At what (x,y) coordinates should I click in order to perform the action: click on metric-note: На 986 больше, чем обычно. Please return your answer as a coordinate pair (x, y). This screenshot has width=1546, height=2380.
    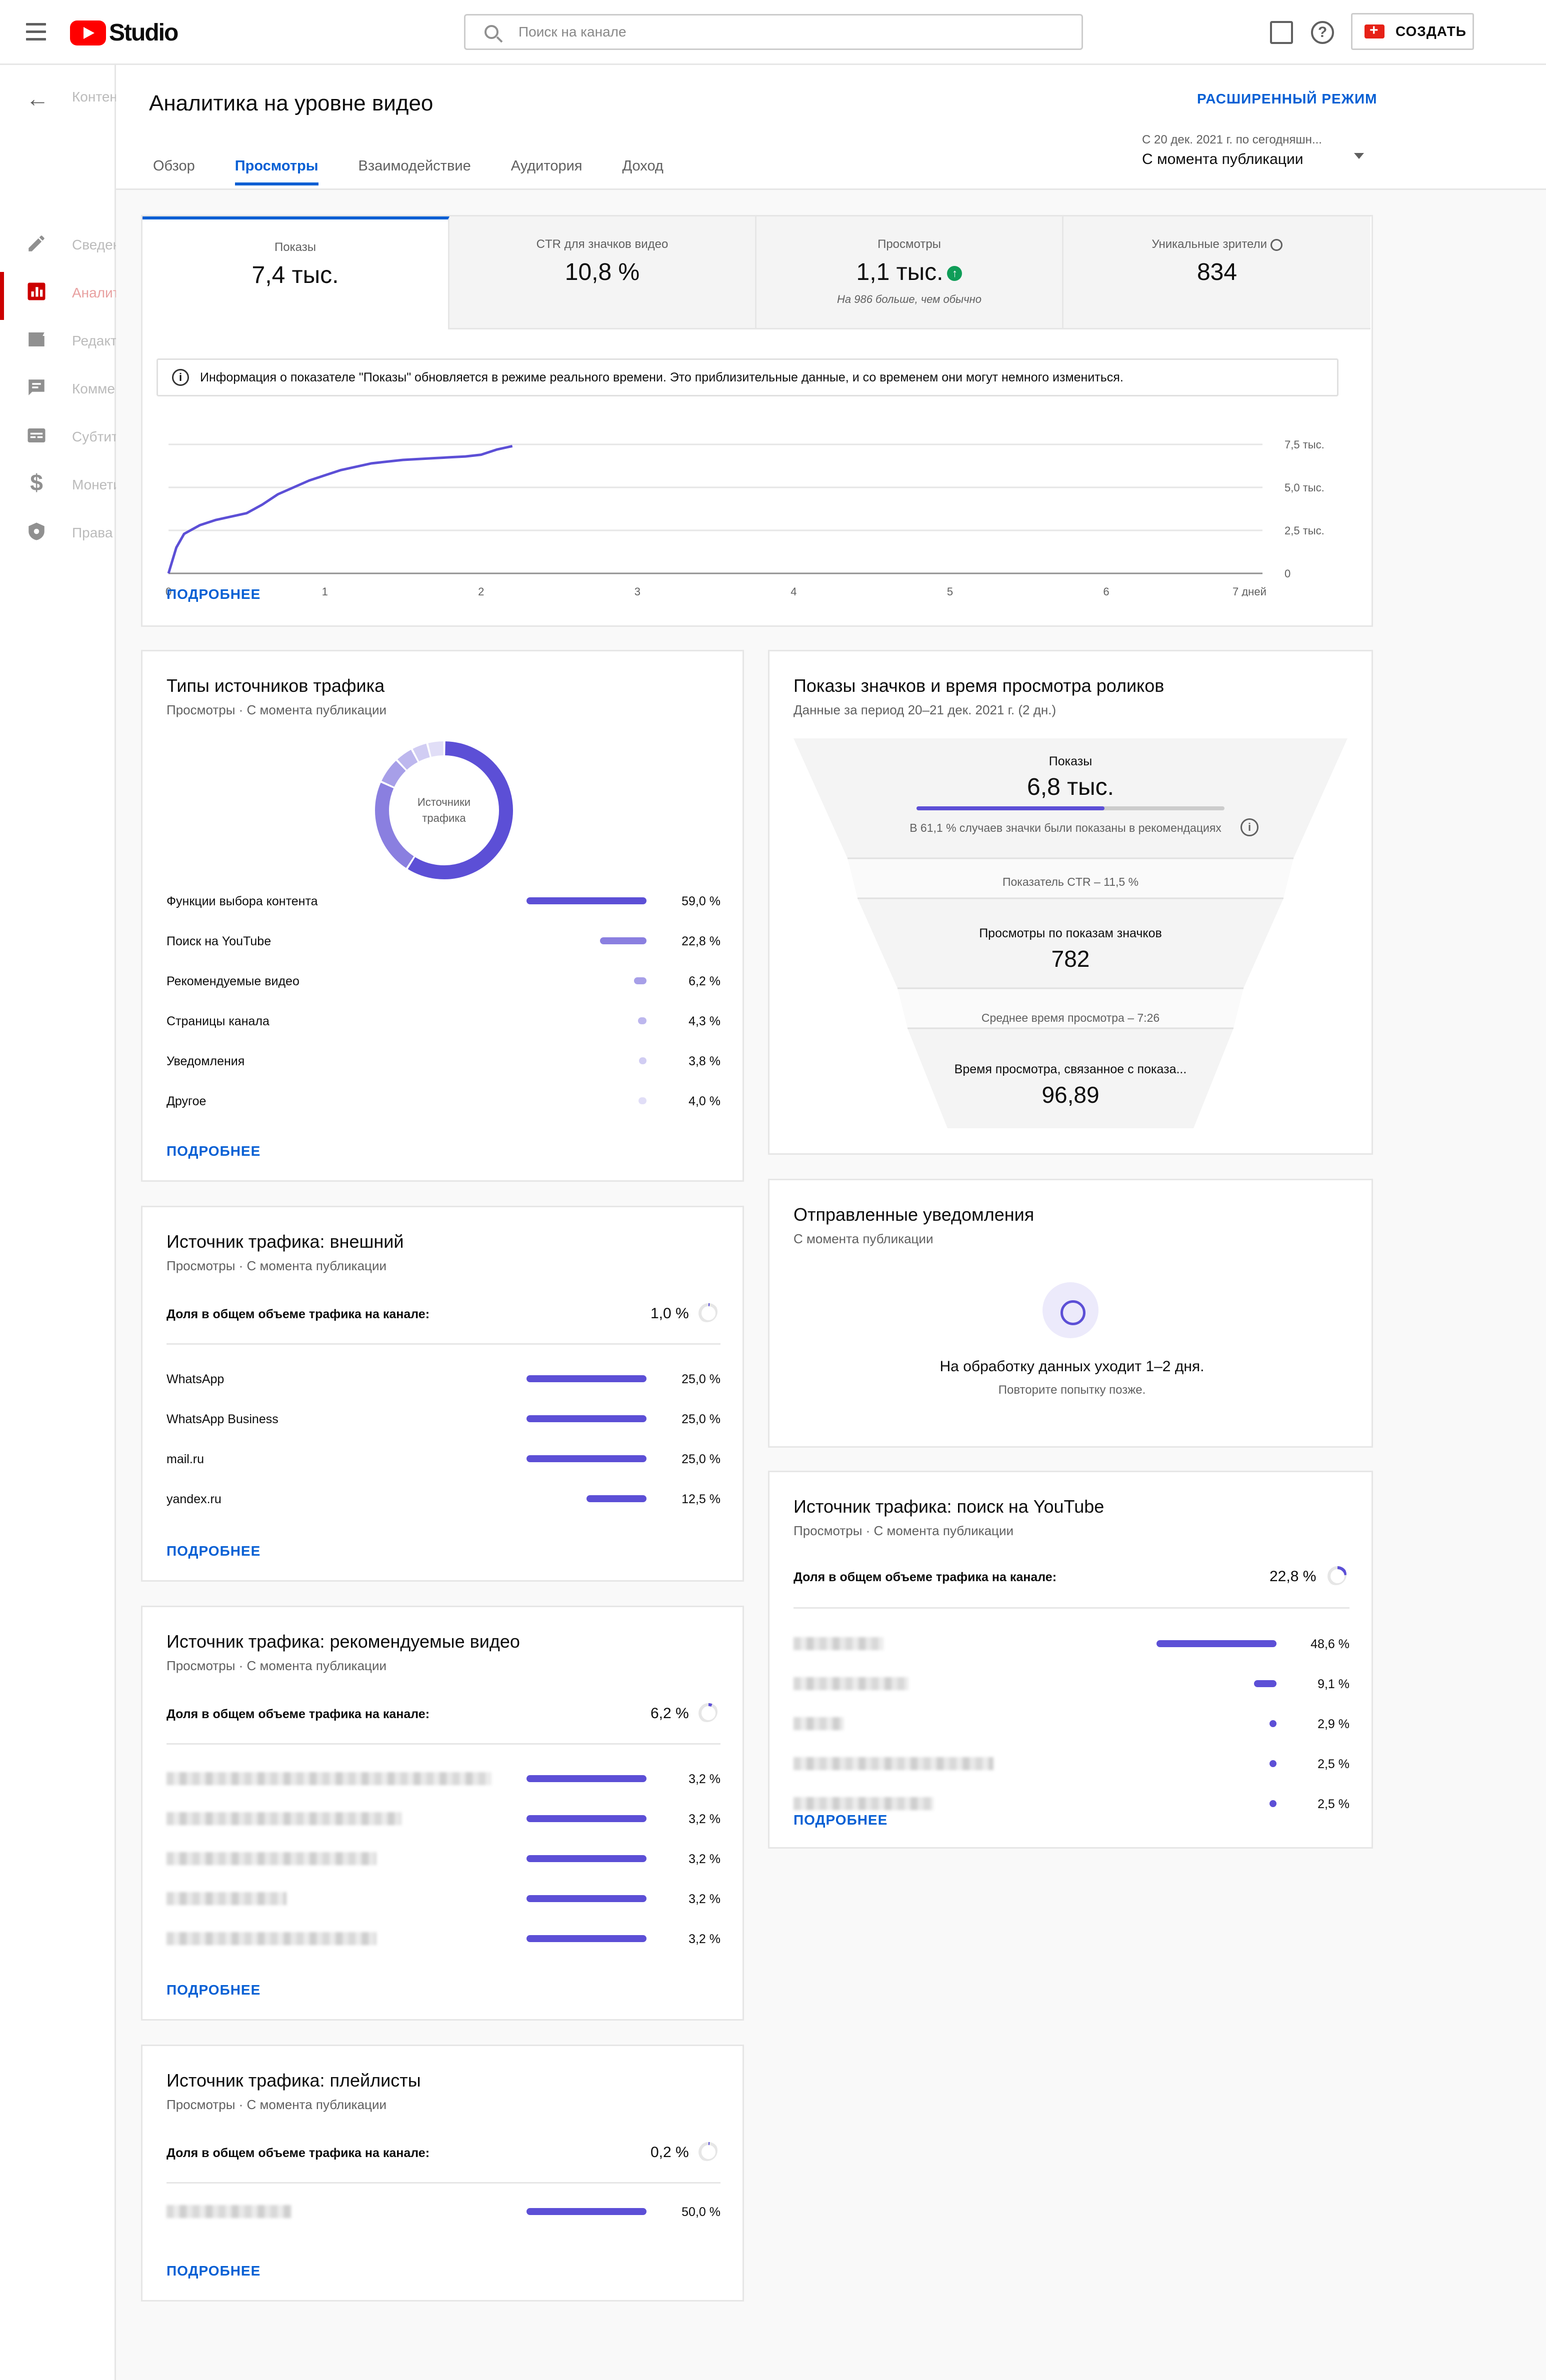
    Looking at the image, I should click on (909, 299).